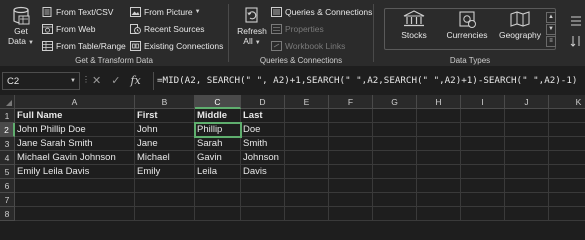 The width and height of the screenshot is (585, 240). I want to click on cell-b1: First, so click(165, 116).